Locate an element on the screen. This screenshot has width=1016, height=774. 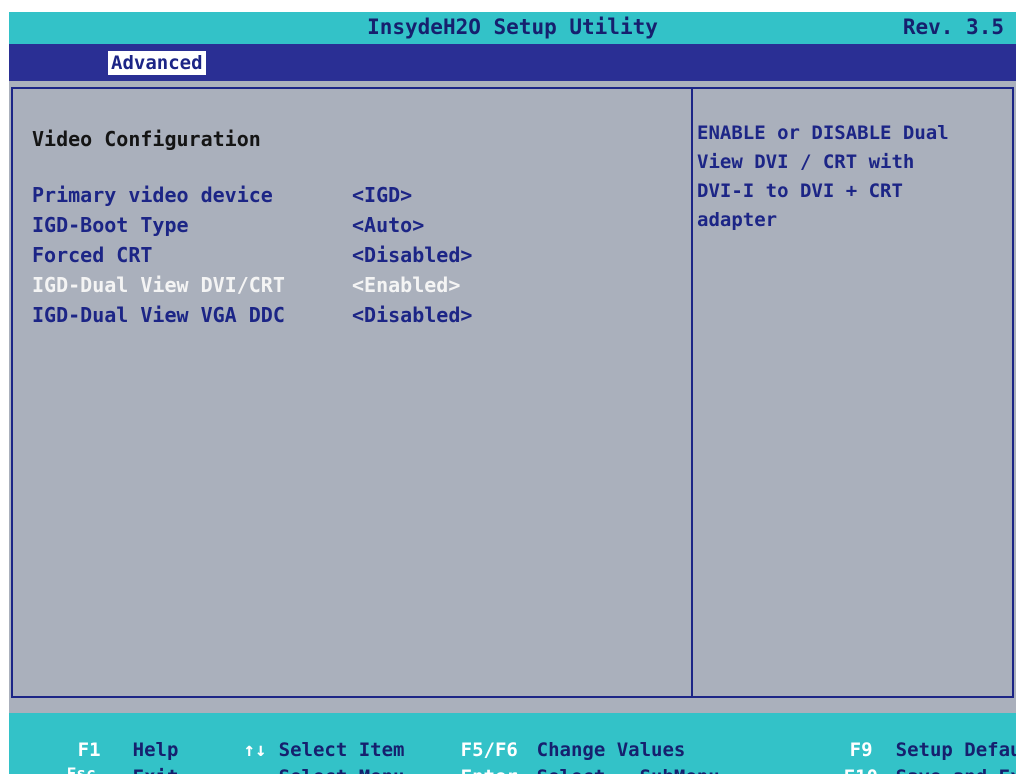
footer-enter-desc: Select ▸ SubMenu is located at coordinates (594, 759).